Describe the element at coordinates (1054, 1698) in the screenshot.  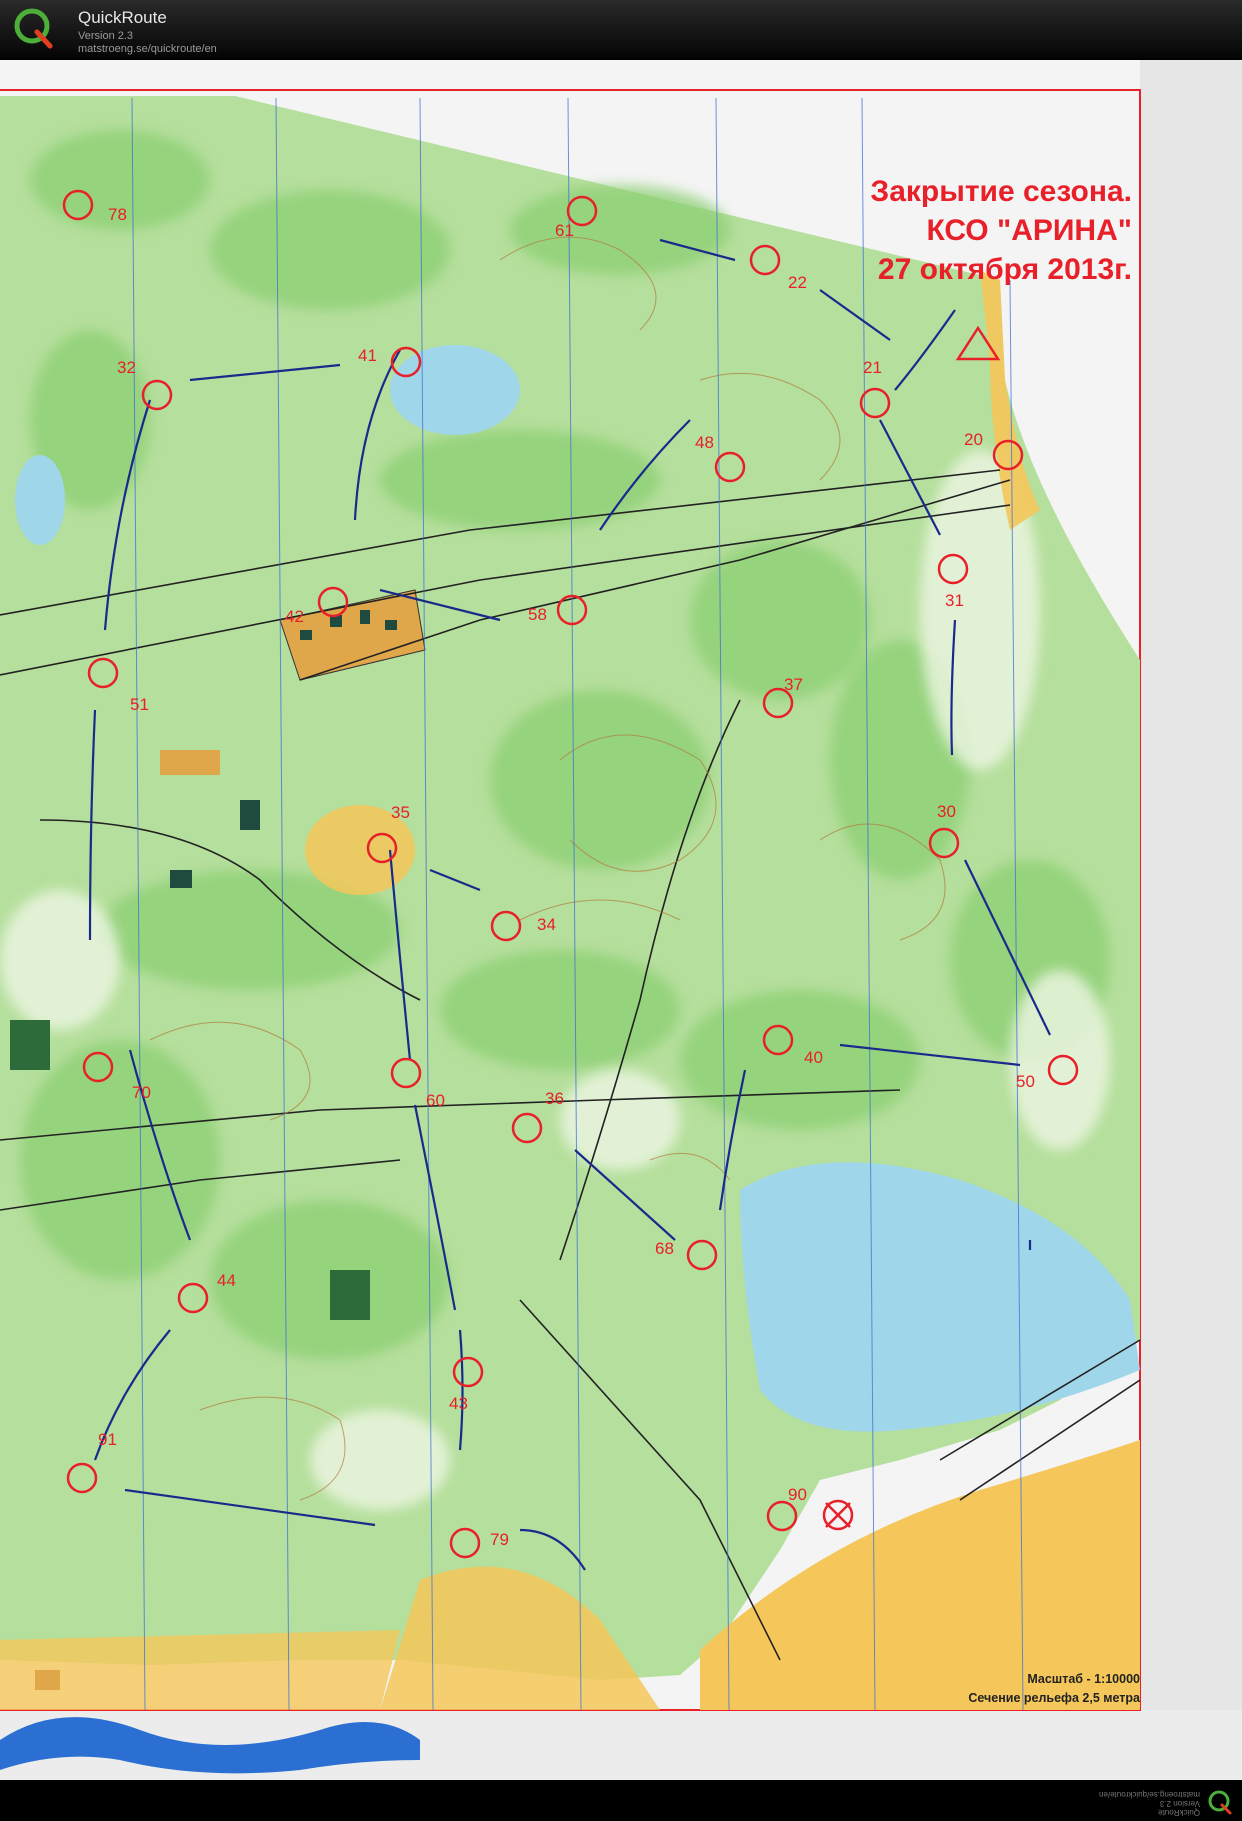
I see `map-contour-interval: Сечение рельефа 2,5 метра` at that location.